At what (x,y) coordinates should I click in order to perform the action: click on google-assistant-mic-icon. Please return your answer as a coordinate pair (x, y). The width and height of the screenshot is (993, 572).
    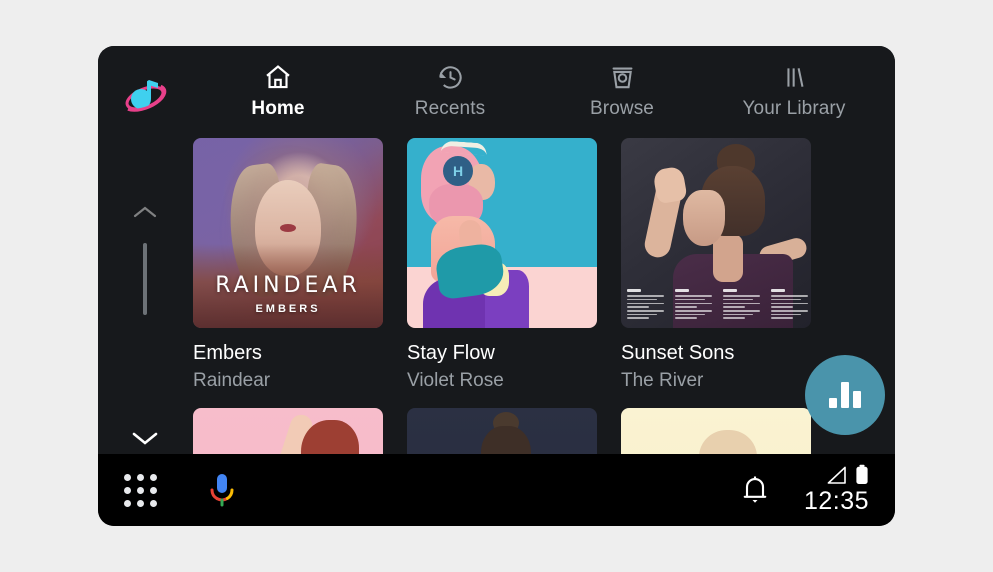
    Looking at the image, I should click on (222, 490).